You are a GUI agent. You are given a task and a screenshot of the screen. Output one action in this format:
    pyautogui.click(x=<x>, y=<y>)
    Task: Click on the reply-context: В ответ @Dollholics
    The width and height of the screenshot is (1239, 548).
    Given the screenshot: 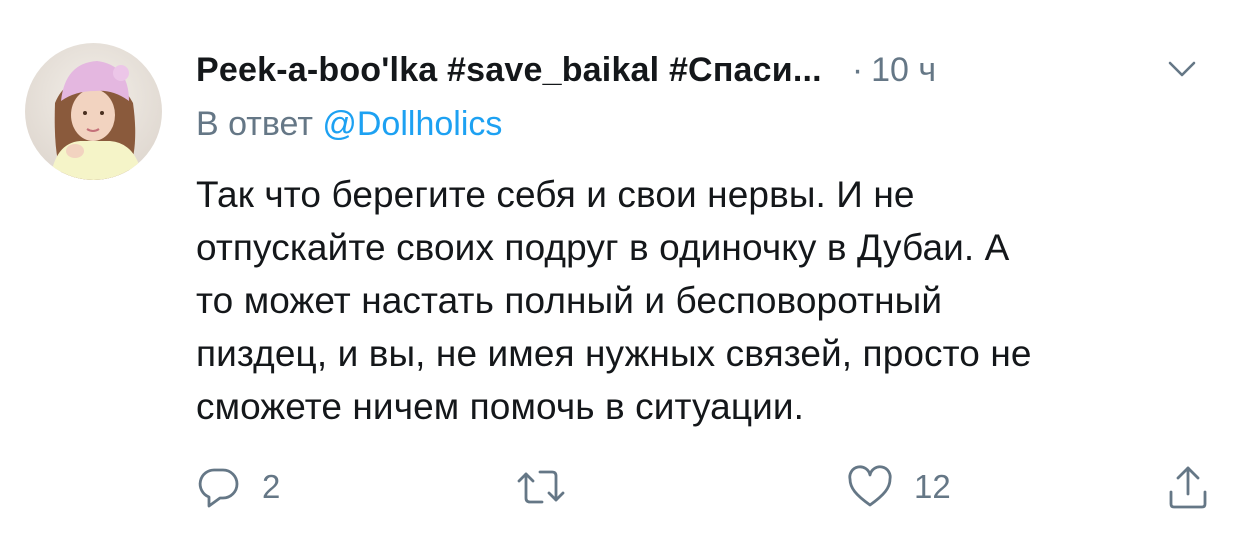 What is the action you would take?
    pyautogui.click(x=349, y=124)
    